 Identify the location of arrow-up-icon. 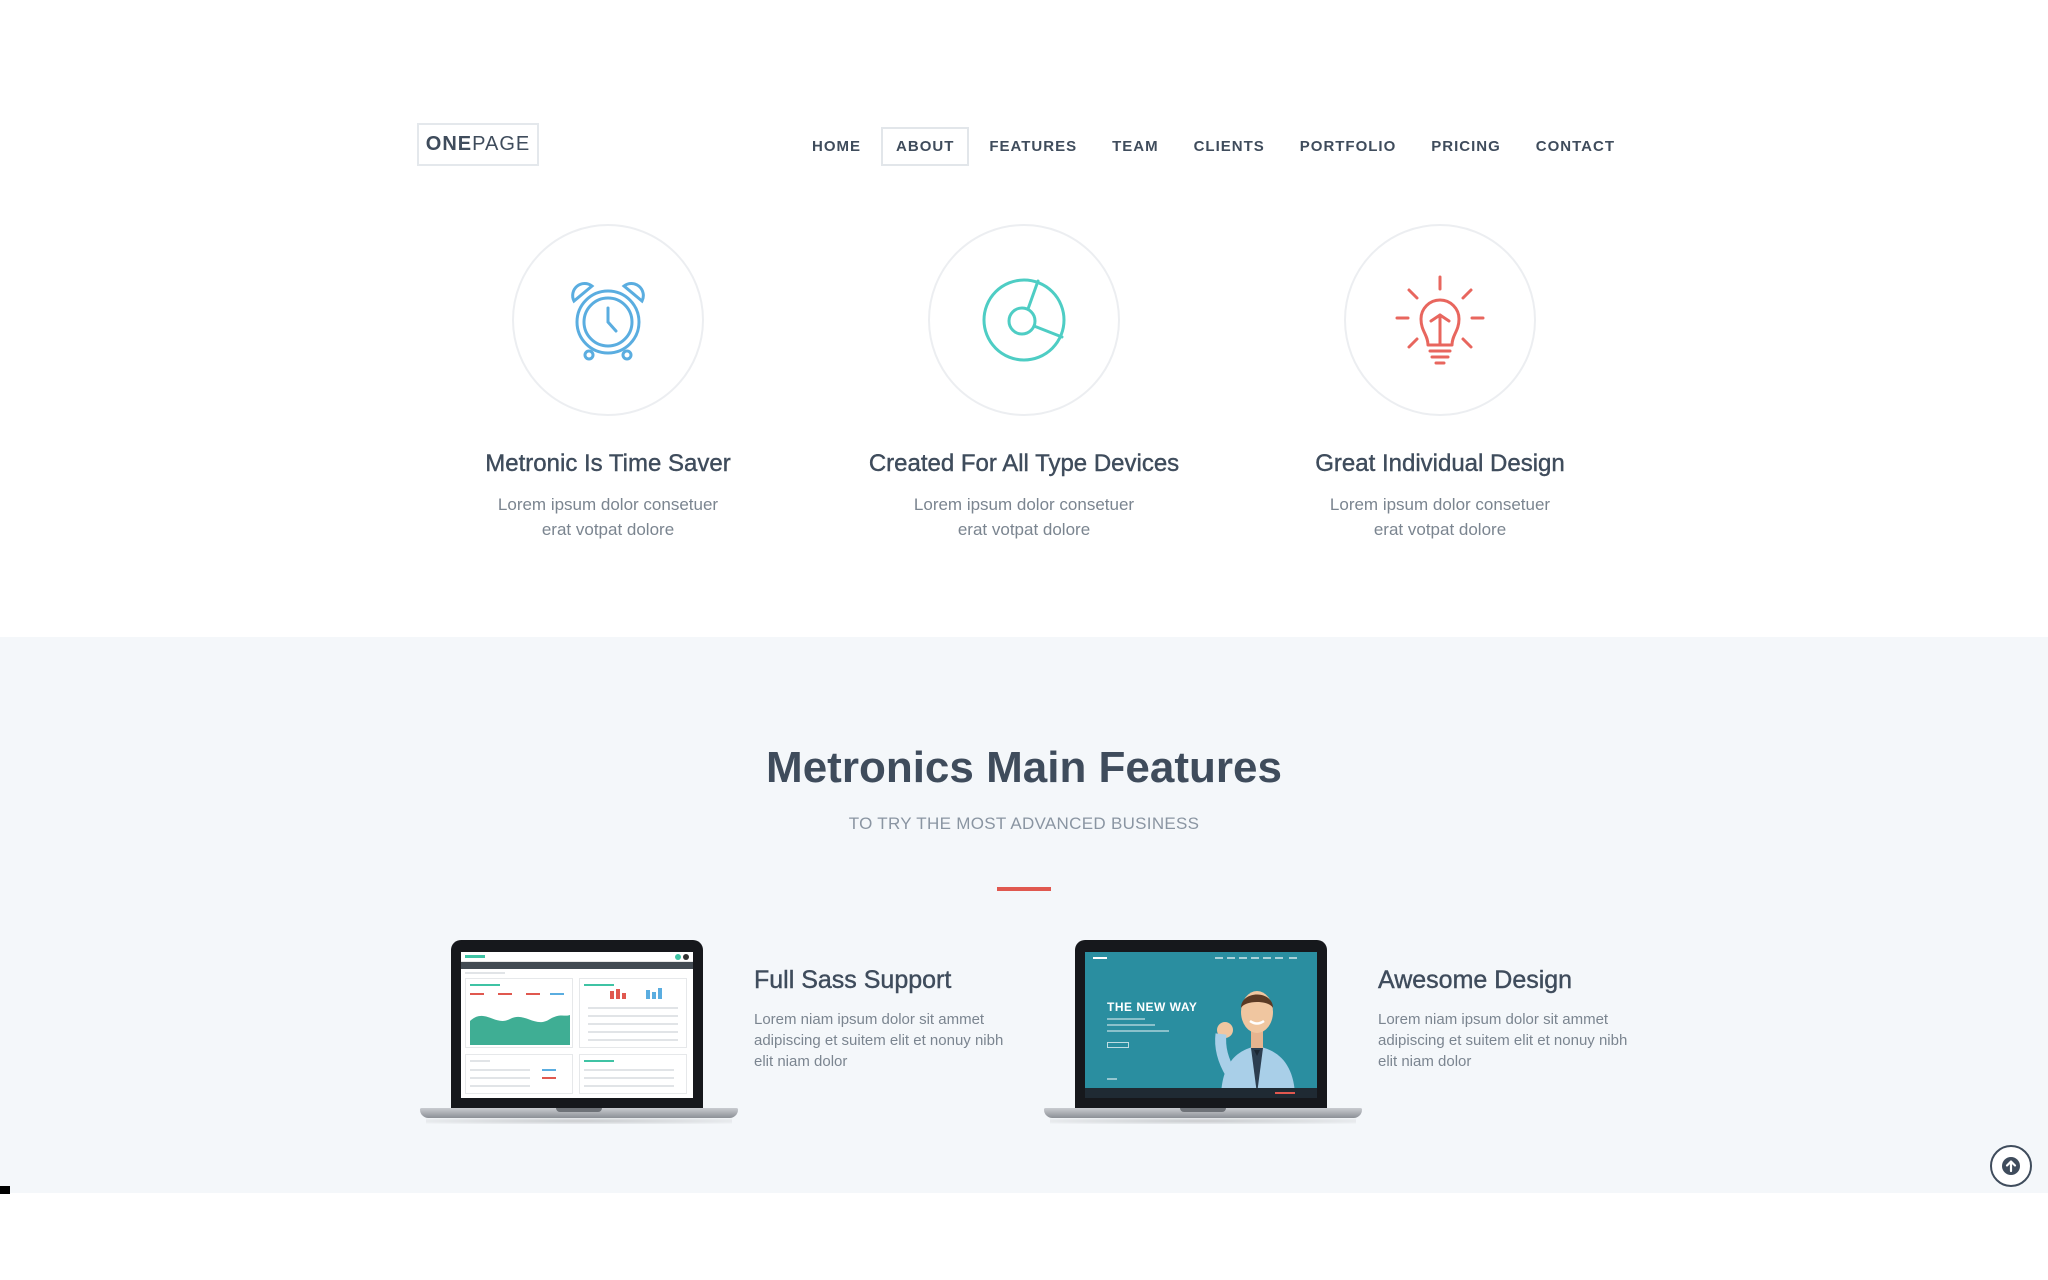
(2011, 1166).